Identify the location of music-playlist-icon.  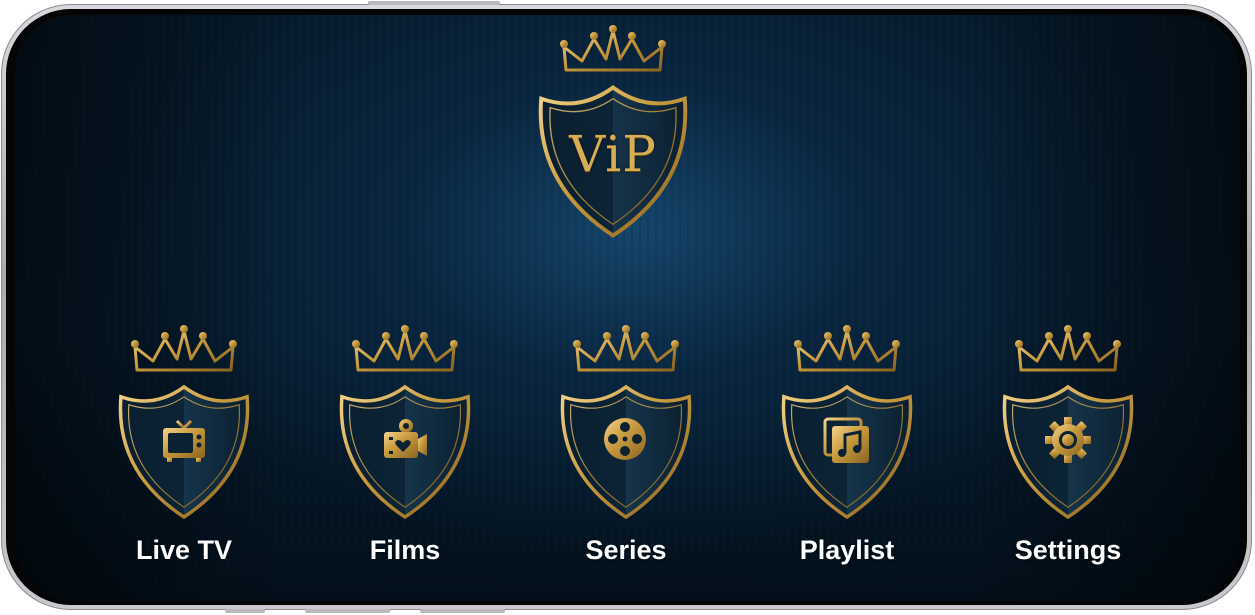
(846, 440).